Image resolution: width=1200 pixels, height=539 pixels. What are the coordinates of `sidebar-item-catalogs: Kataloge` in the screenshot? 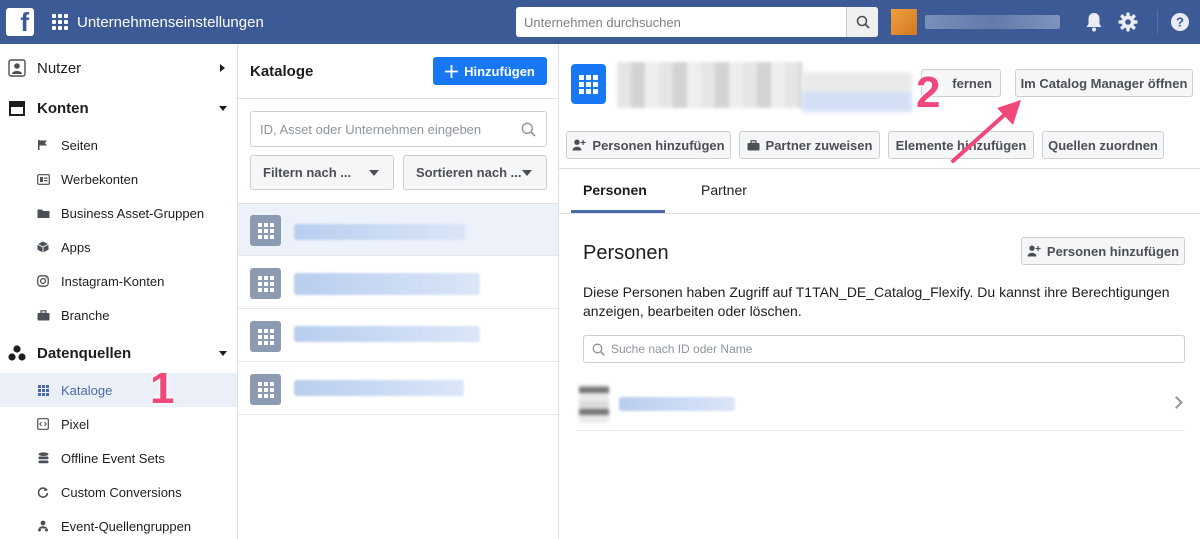 It's located at (118, 390).